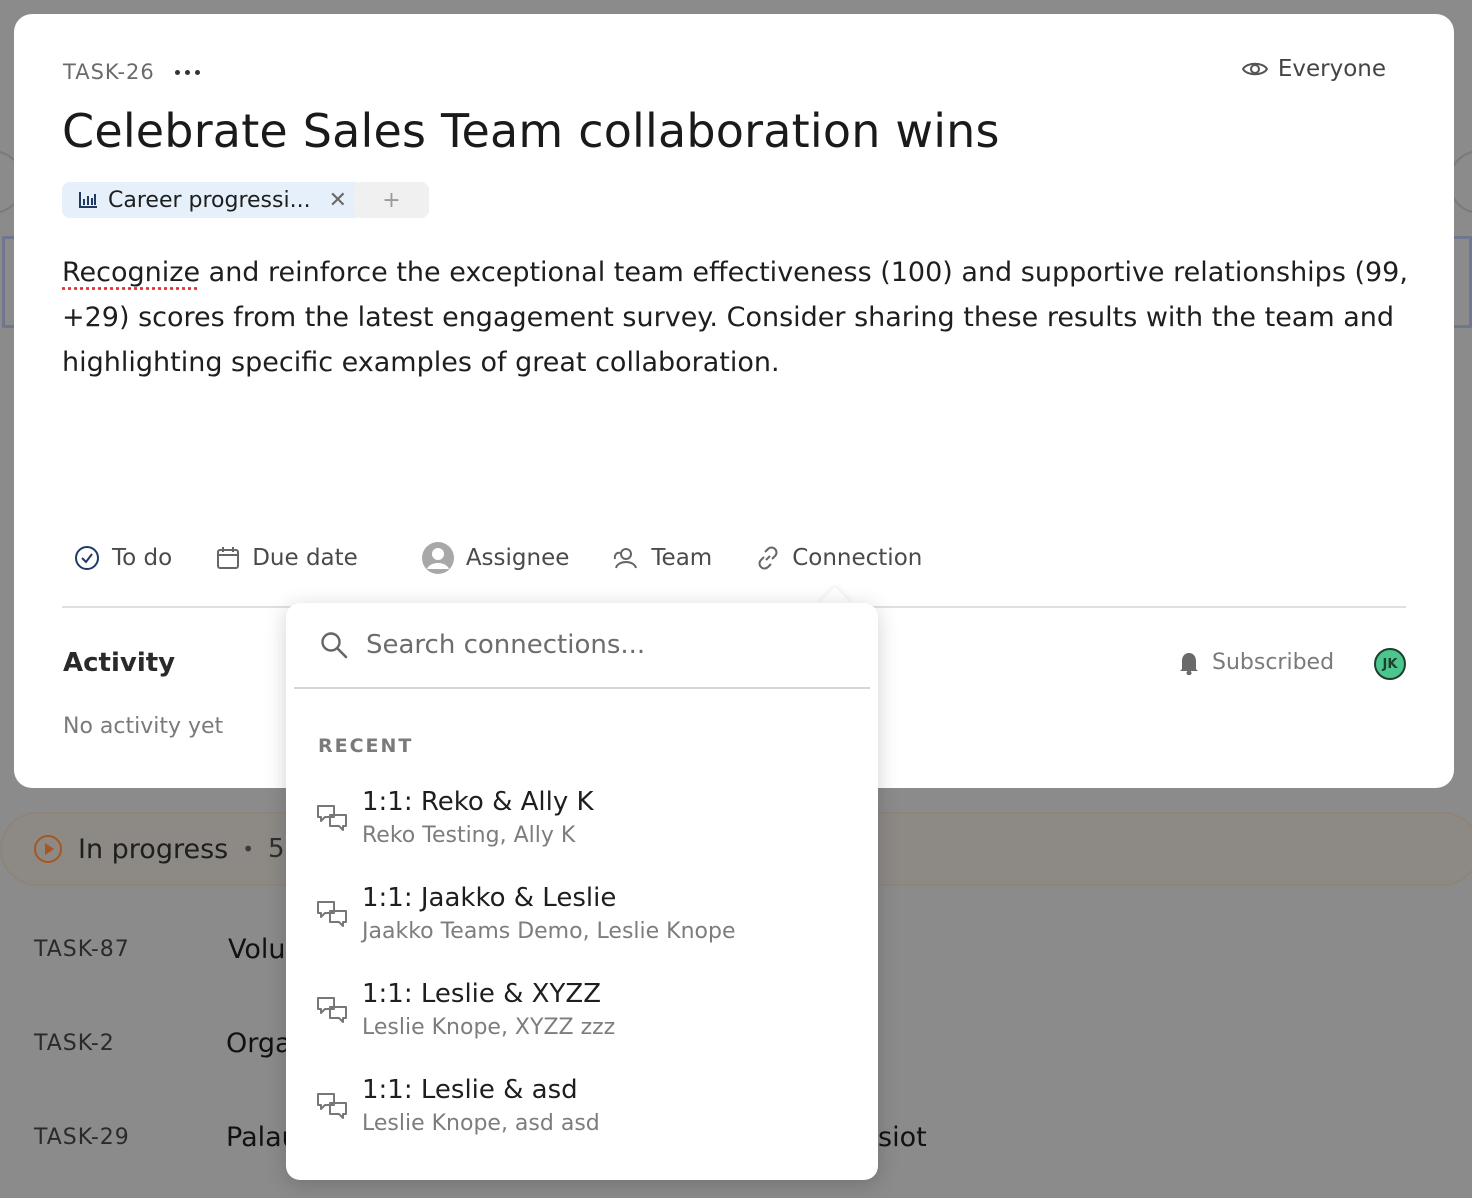  I want to click on search-connections-input, so click(606, 645).